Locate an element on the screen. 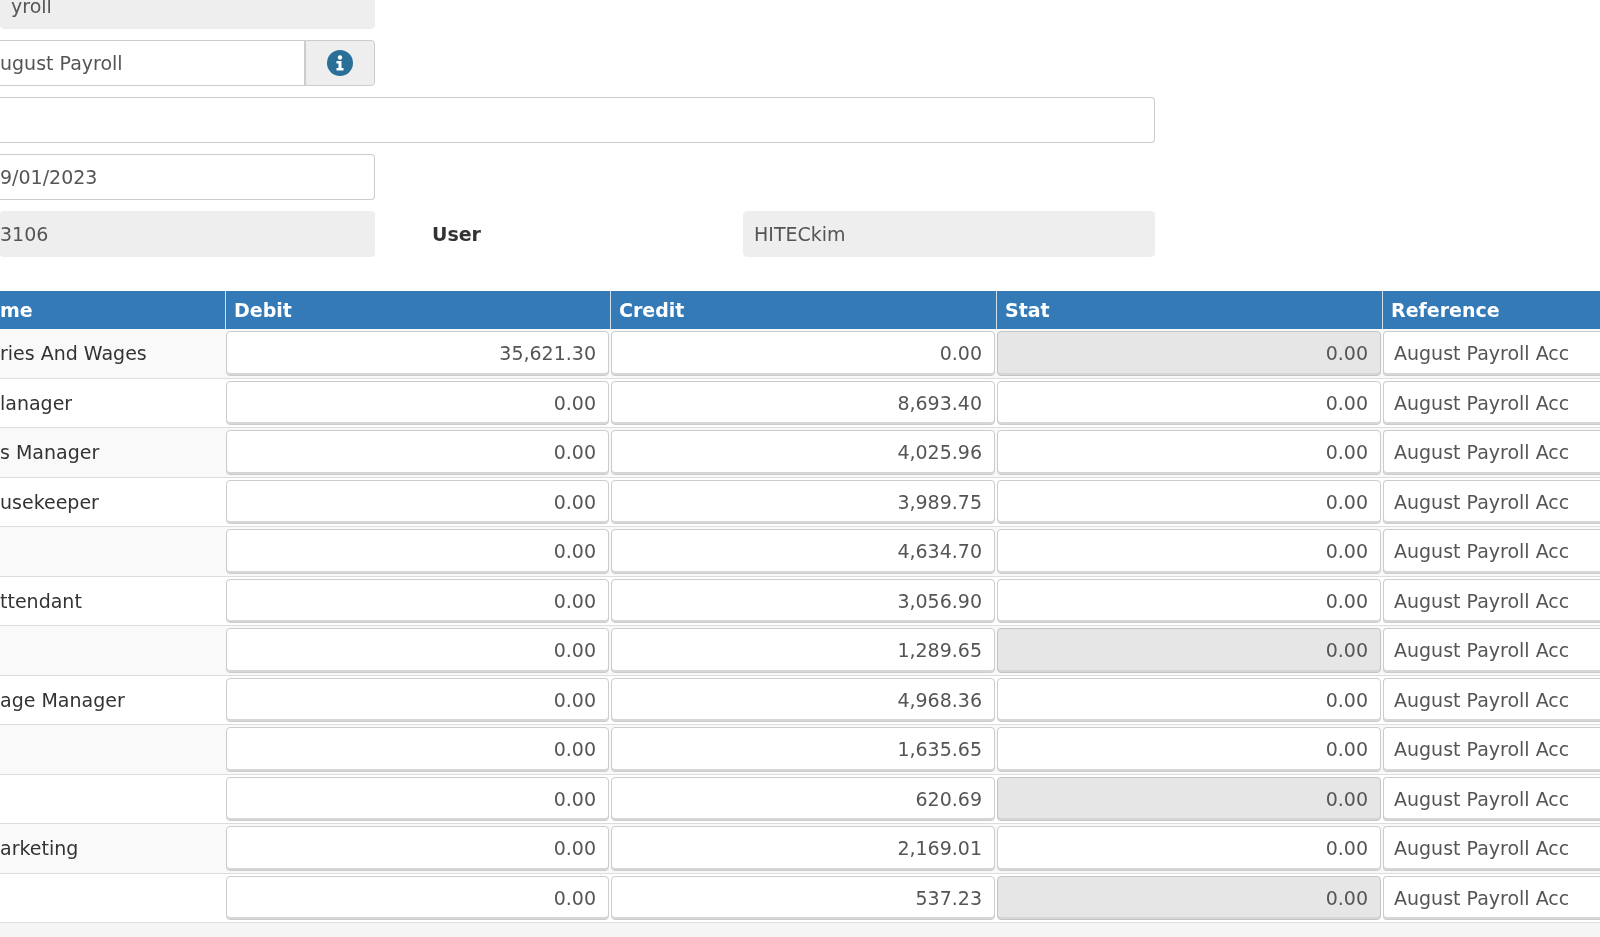 This screenshot has width=1600, height=937. user-label: User is located at coordinates (457, 234).